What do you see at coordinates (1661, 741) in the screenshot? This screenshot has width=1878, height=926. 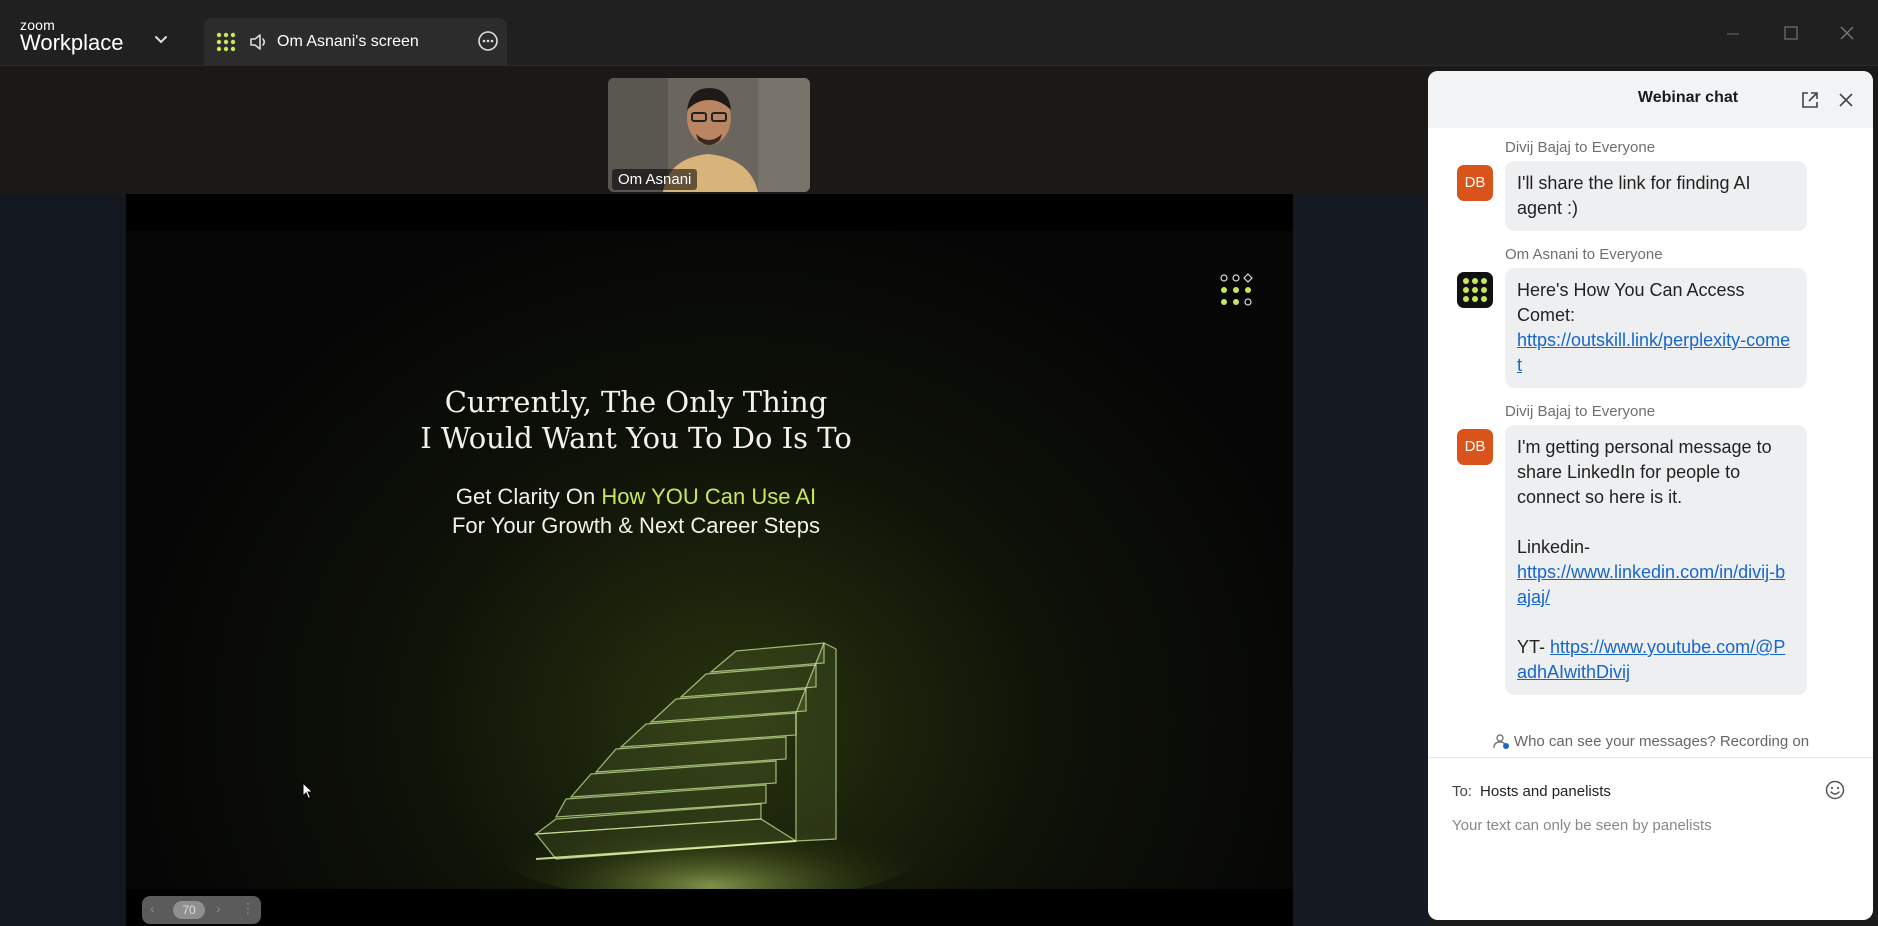 I see `privacy-text: Who can see your messages? Recording on` at bounding box center [1661, 741].